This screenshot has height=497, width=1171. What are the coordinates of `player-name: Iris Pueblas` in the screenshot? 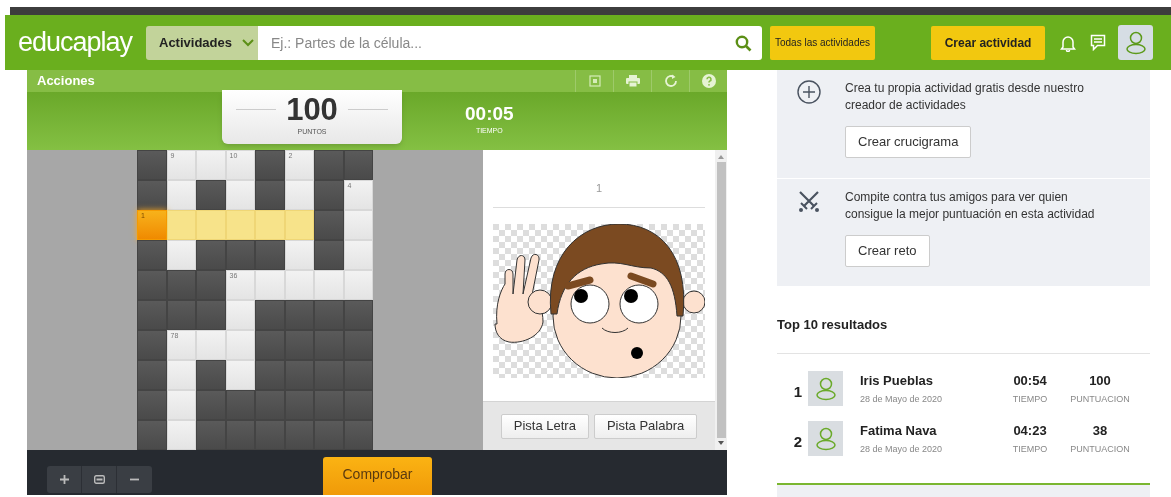 It's located at (930, 381).